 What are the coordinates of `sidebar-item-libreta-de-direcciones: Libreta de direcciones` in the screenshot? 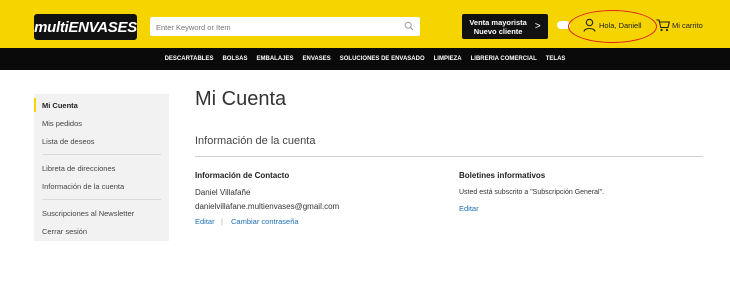 It's located at (78, 168).